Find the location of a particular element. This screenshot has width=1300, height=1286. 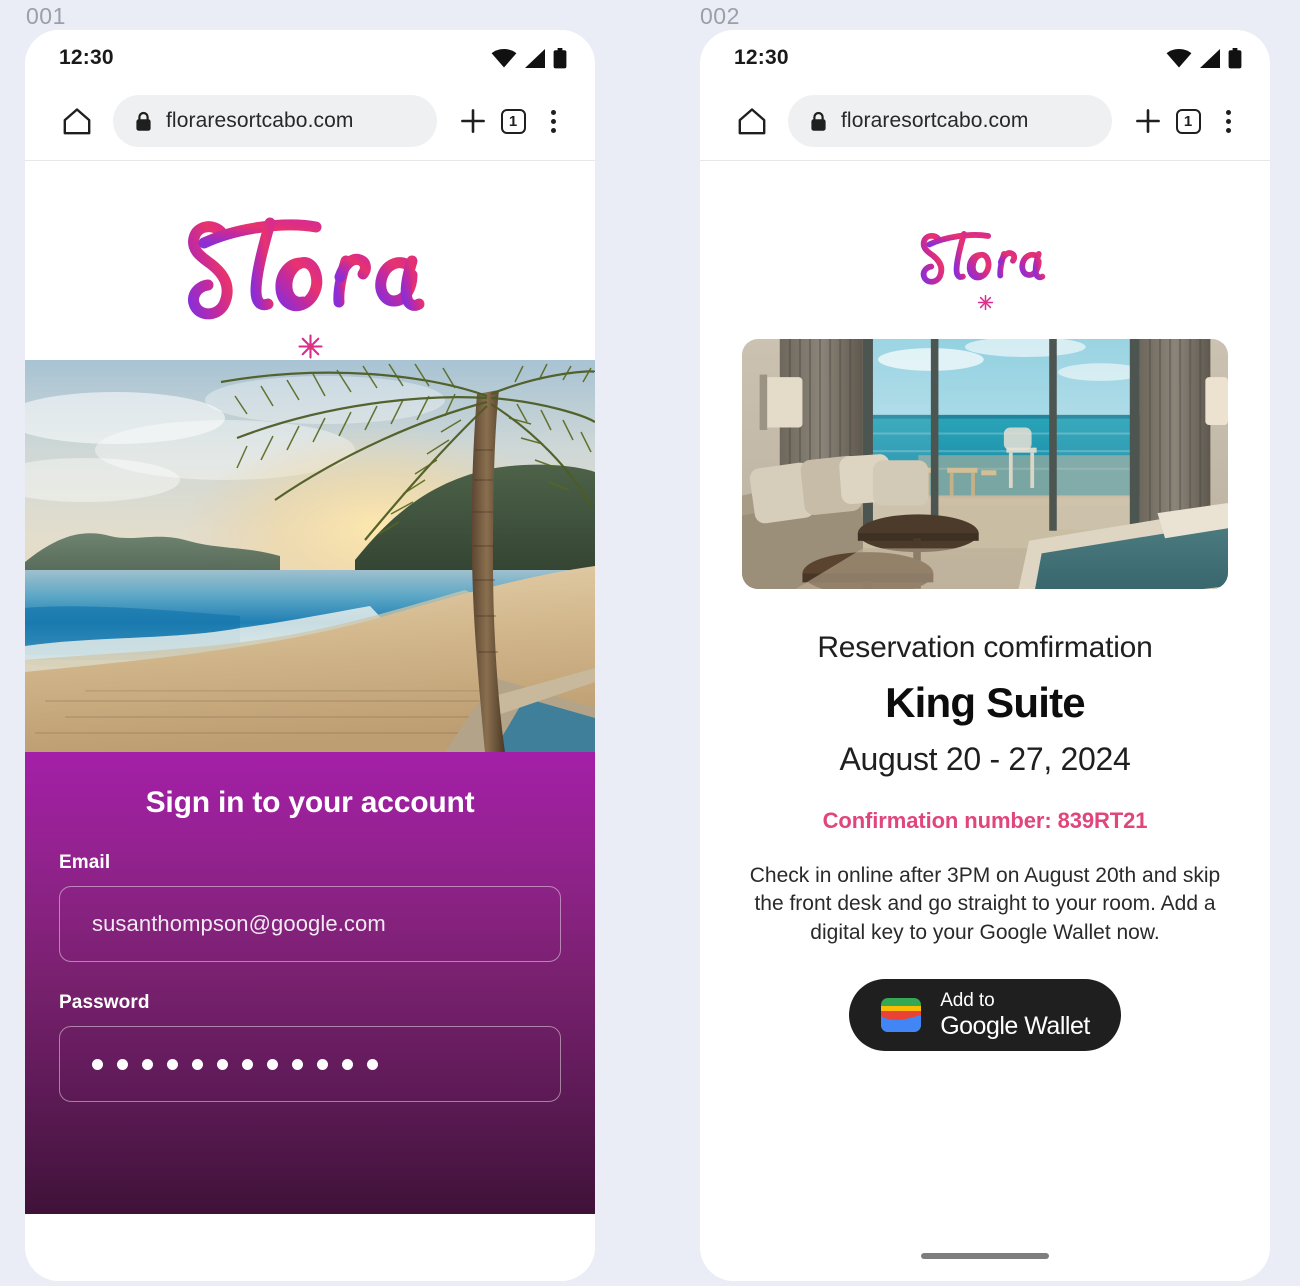

status-bar: 12:30 is located at coordinates (310, 56).